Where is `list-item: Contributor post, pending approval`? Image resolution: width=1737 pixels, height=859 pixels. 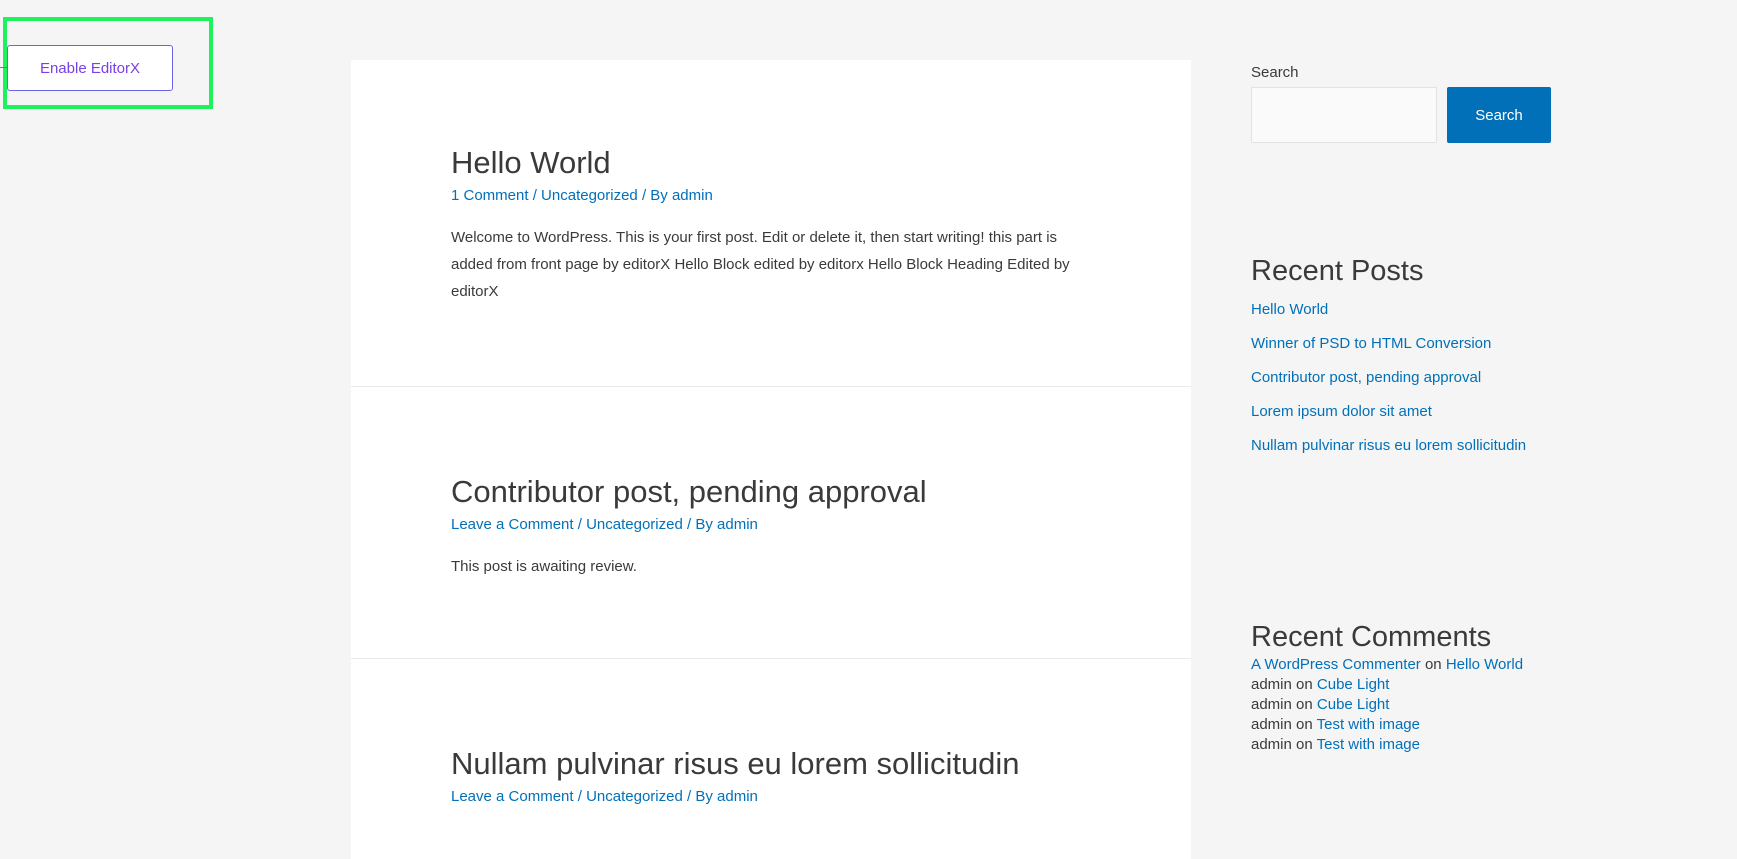
list-item: Contributor post, pending approval is located at coordinates (1388, 378).